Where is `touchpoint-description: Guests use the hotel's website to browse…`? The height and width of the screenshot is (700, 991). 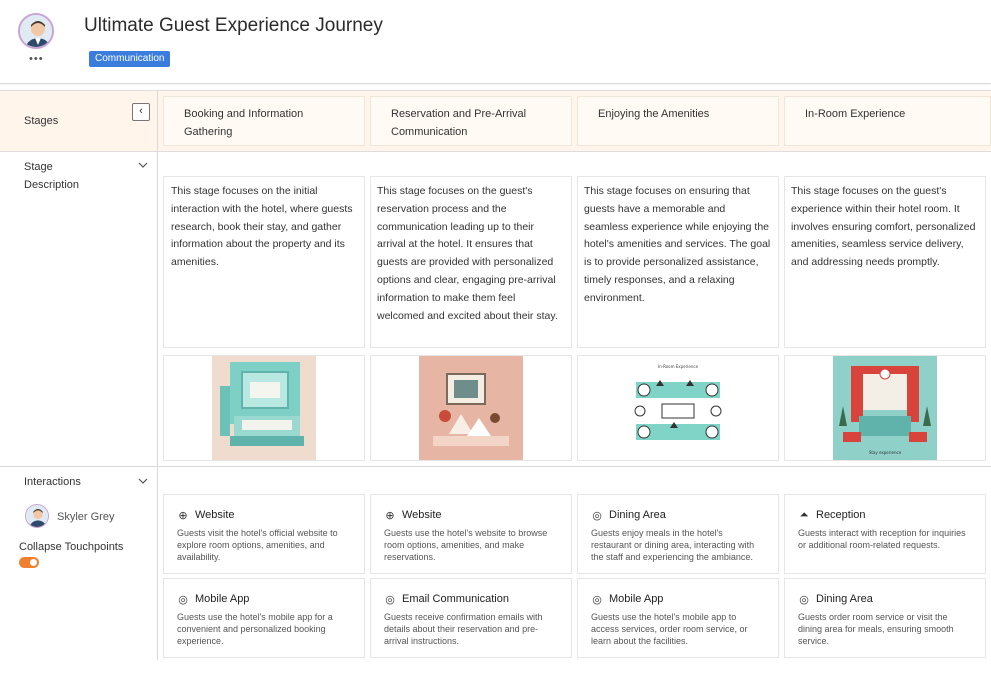 touchpoint-description: Guests use the hotel's website to browse… is located at coordinates (466, 545).